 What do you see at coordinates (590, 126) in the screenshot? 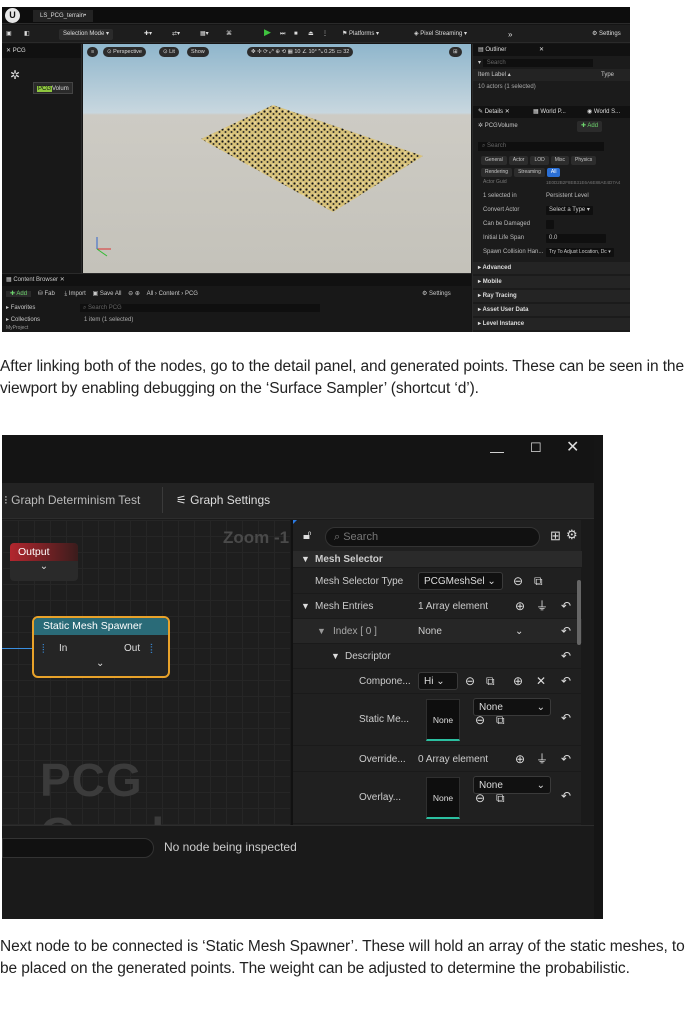
I see `add-component-button: ✚ Add` at bounding box center [590, 126].